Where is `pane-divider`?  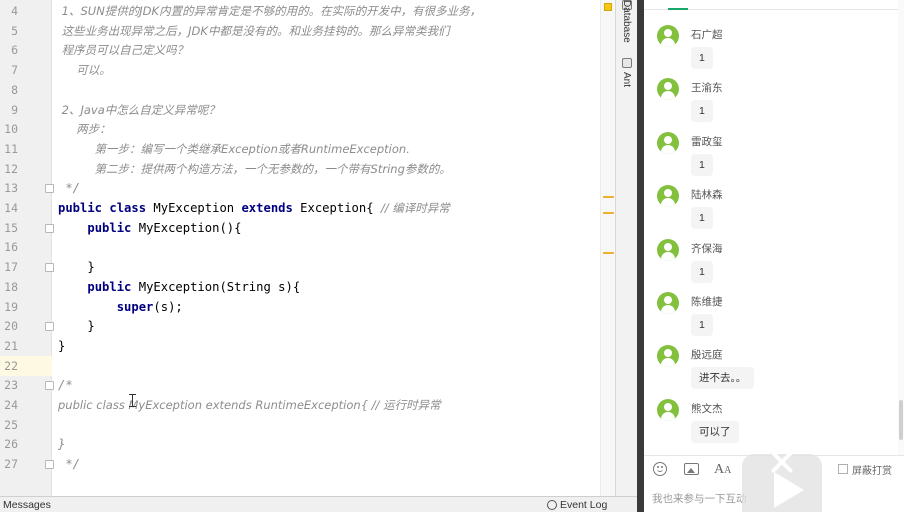 pane-divider is located at coordinates (640, 256).